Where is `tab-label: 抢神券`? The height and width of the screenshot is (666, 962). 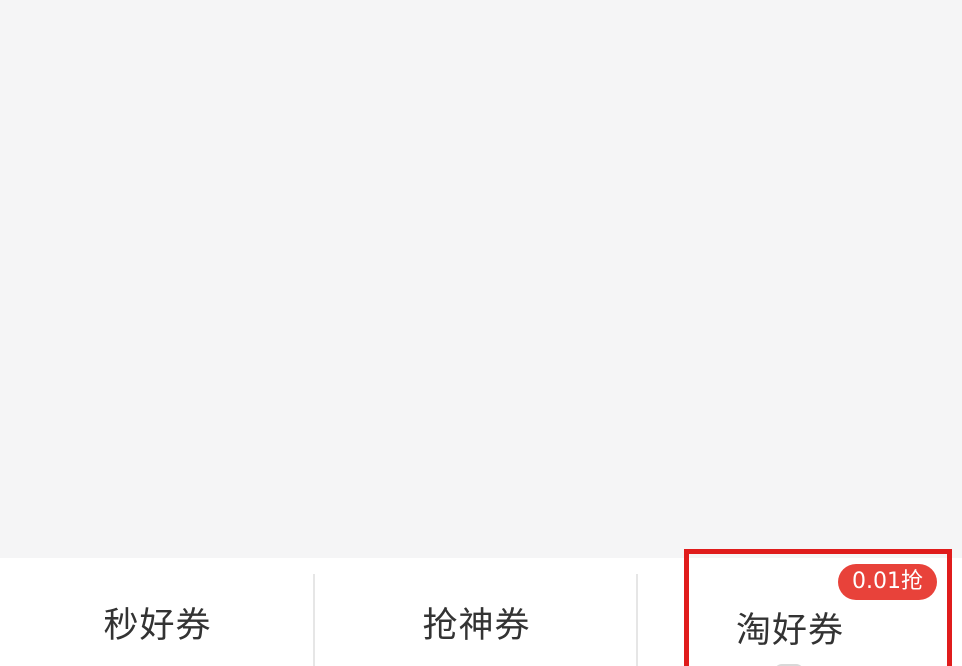
tab-label: 抢神券 is located at coordinates (476, 625).